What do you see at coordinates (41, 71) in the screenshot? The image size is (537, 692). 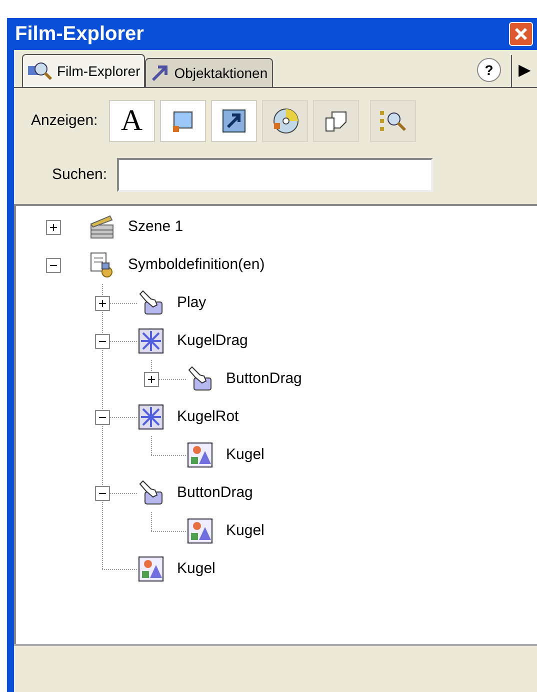 I see `magnifier-icon` at bounding box center [41, 71].